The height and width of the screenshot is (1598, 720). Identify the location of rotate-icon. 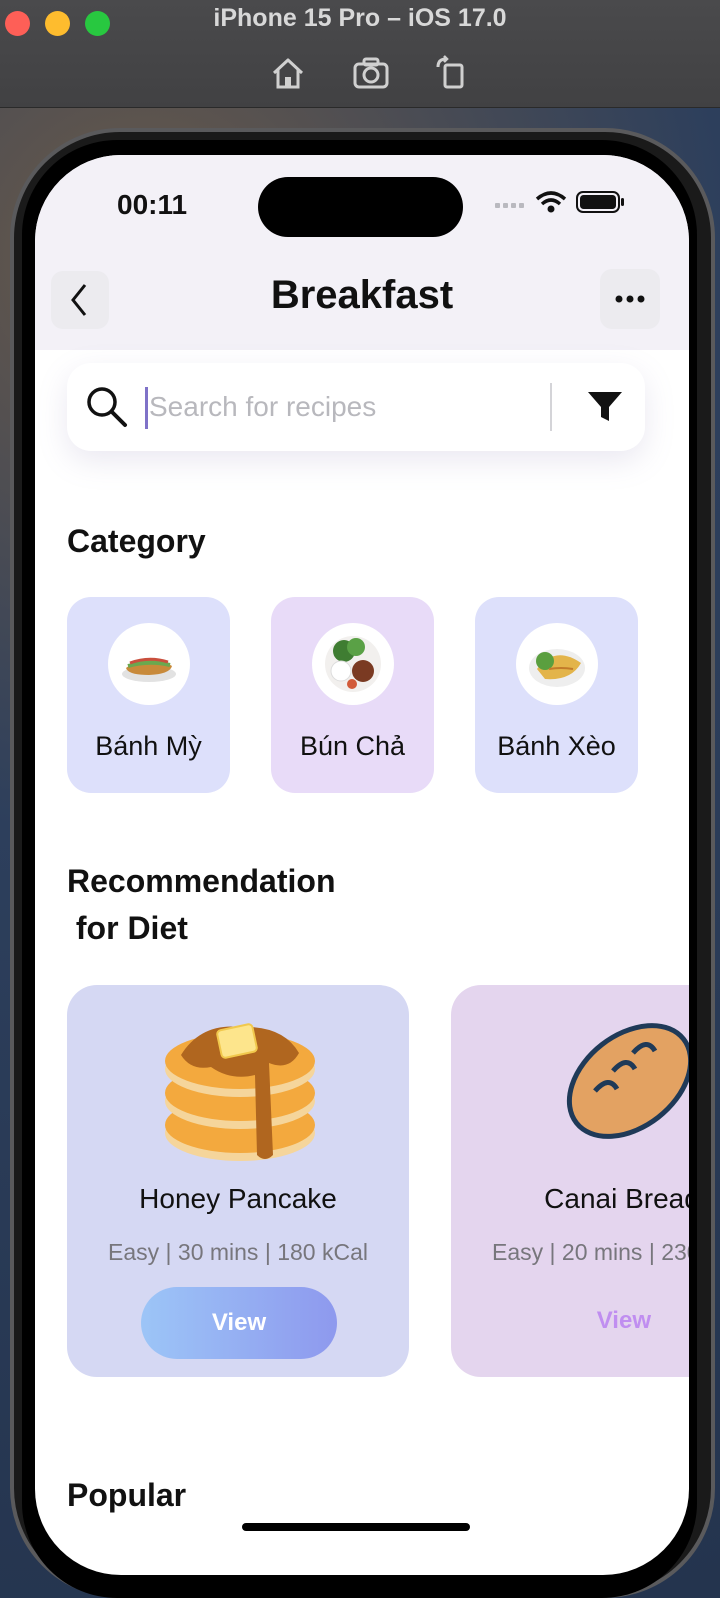
(453, 73).